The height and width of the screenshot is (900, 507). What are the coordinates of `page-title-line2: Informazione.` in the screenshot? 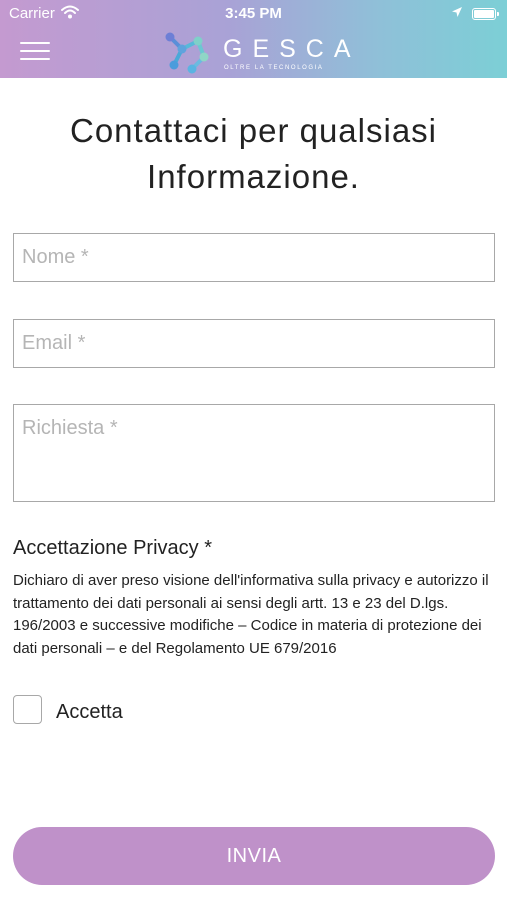 It's located at (253, 176).